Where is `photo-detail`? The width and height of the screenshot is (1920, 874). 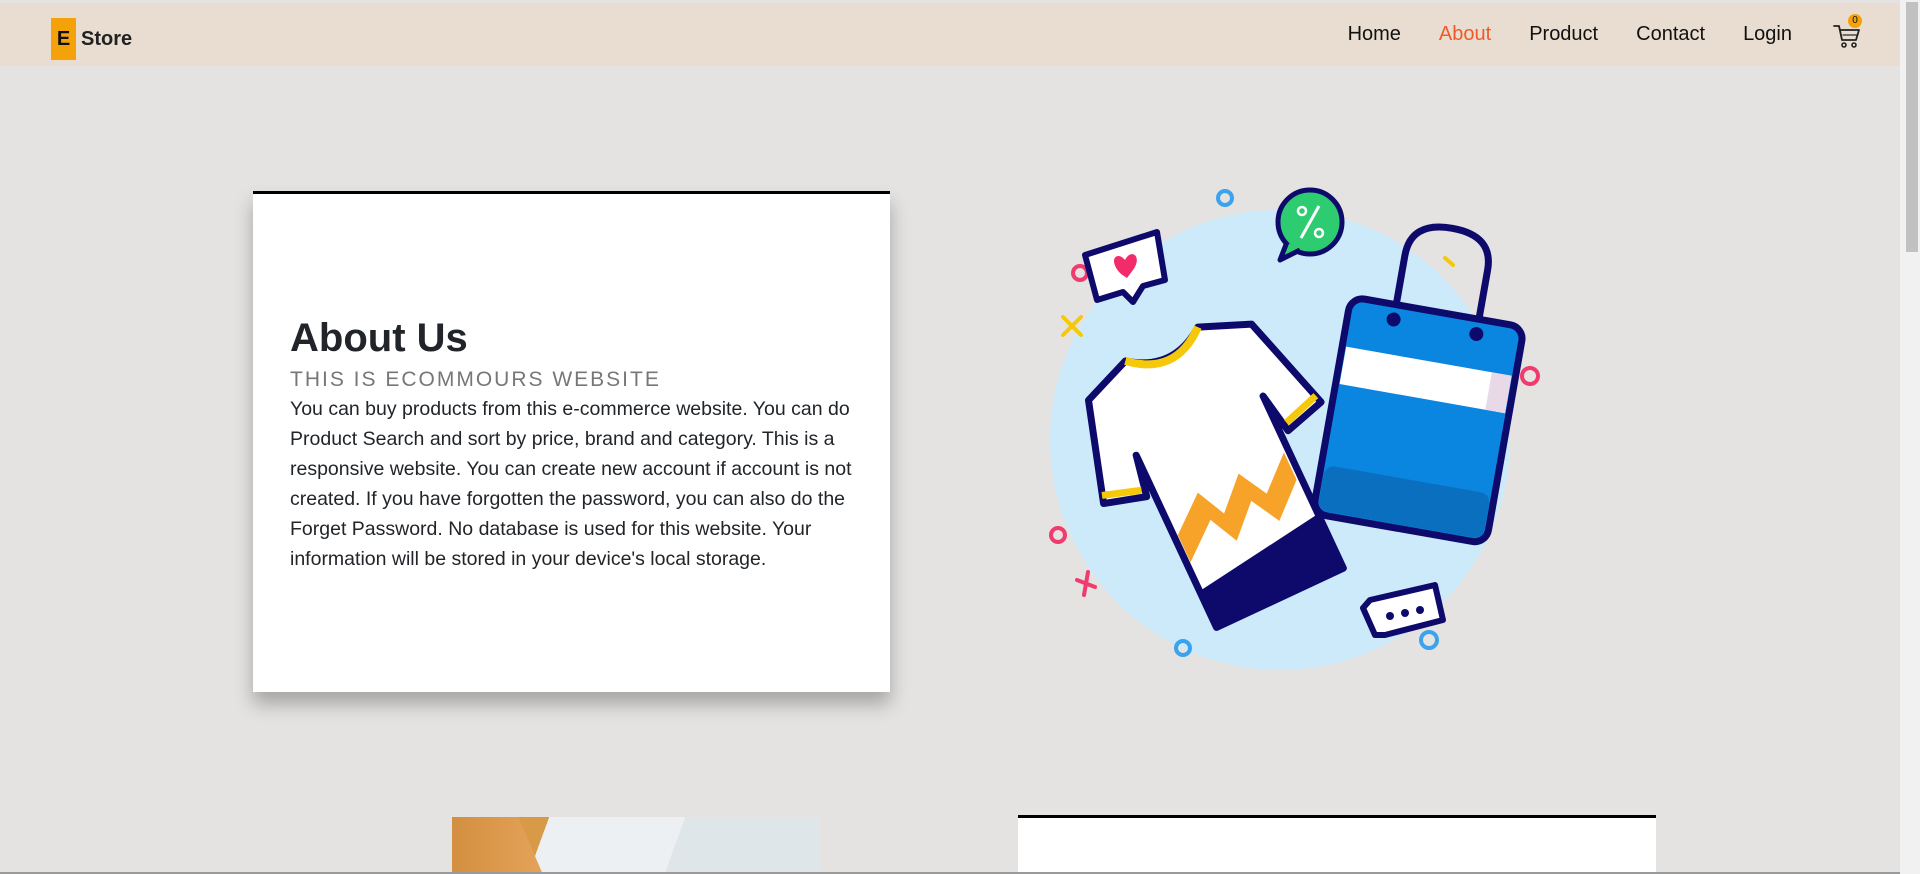 photo-detail is located at coordinates (498, 844).